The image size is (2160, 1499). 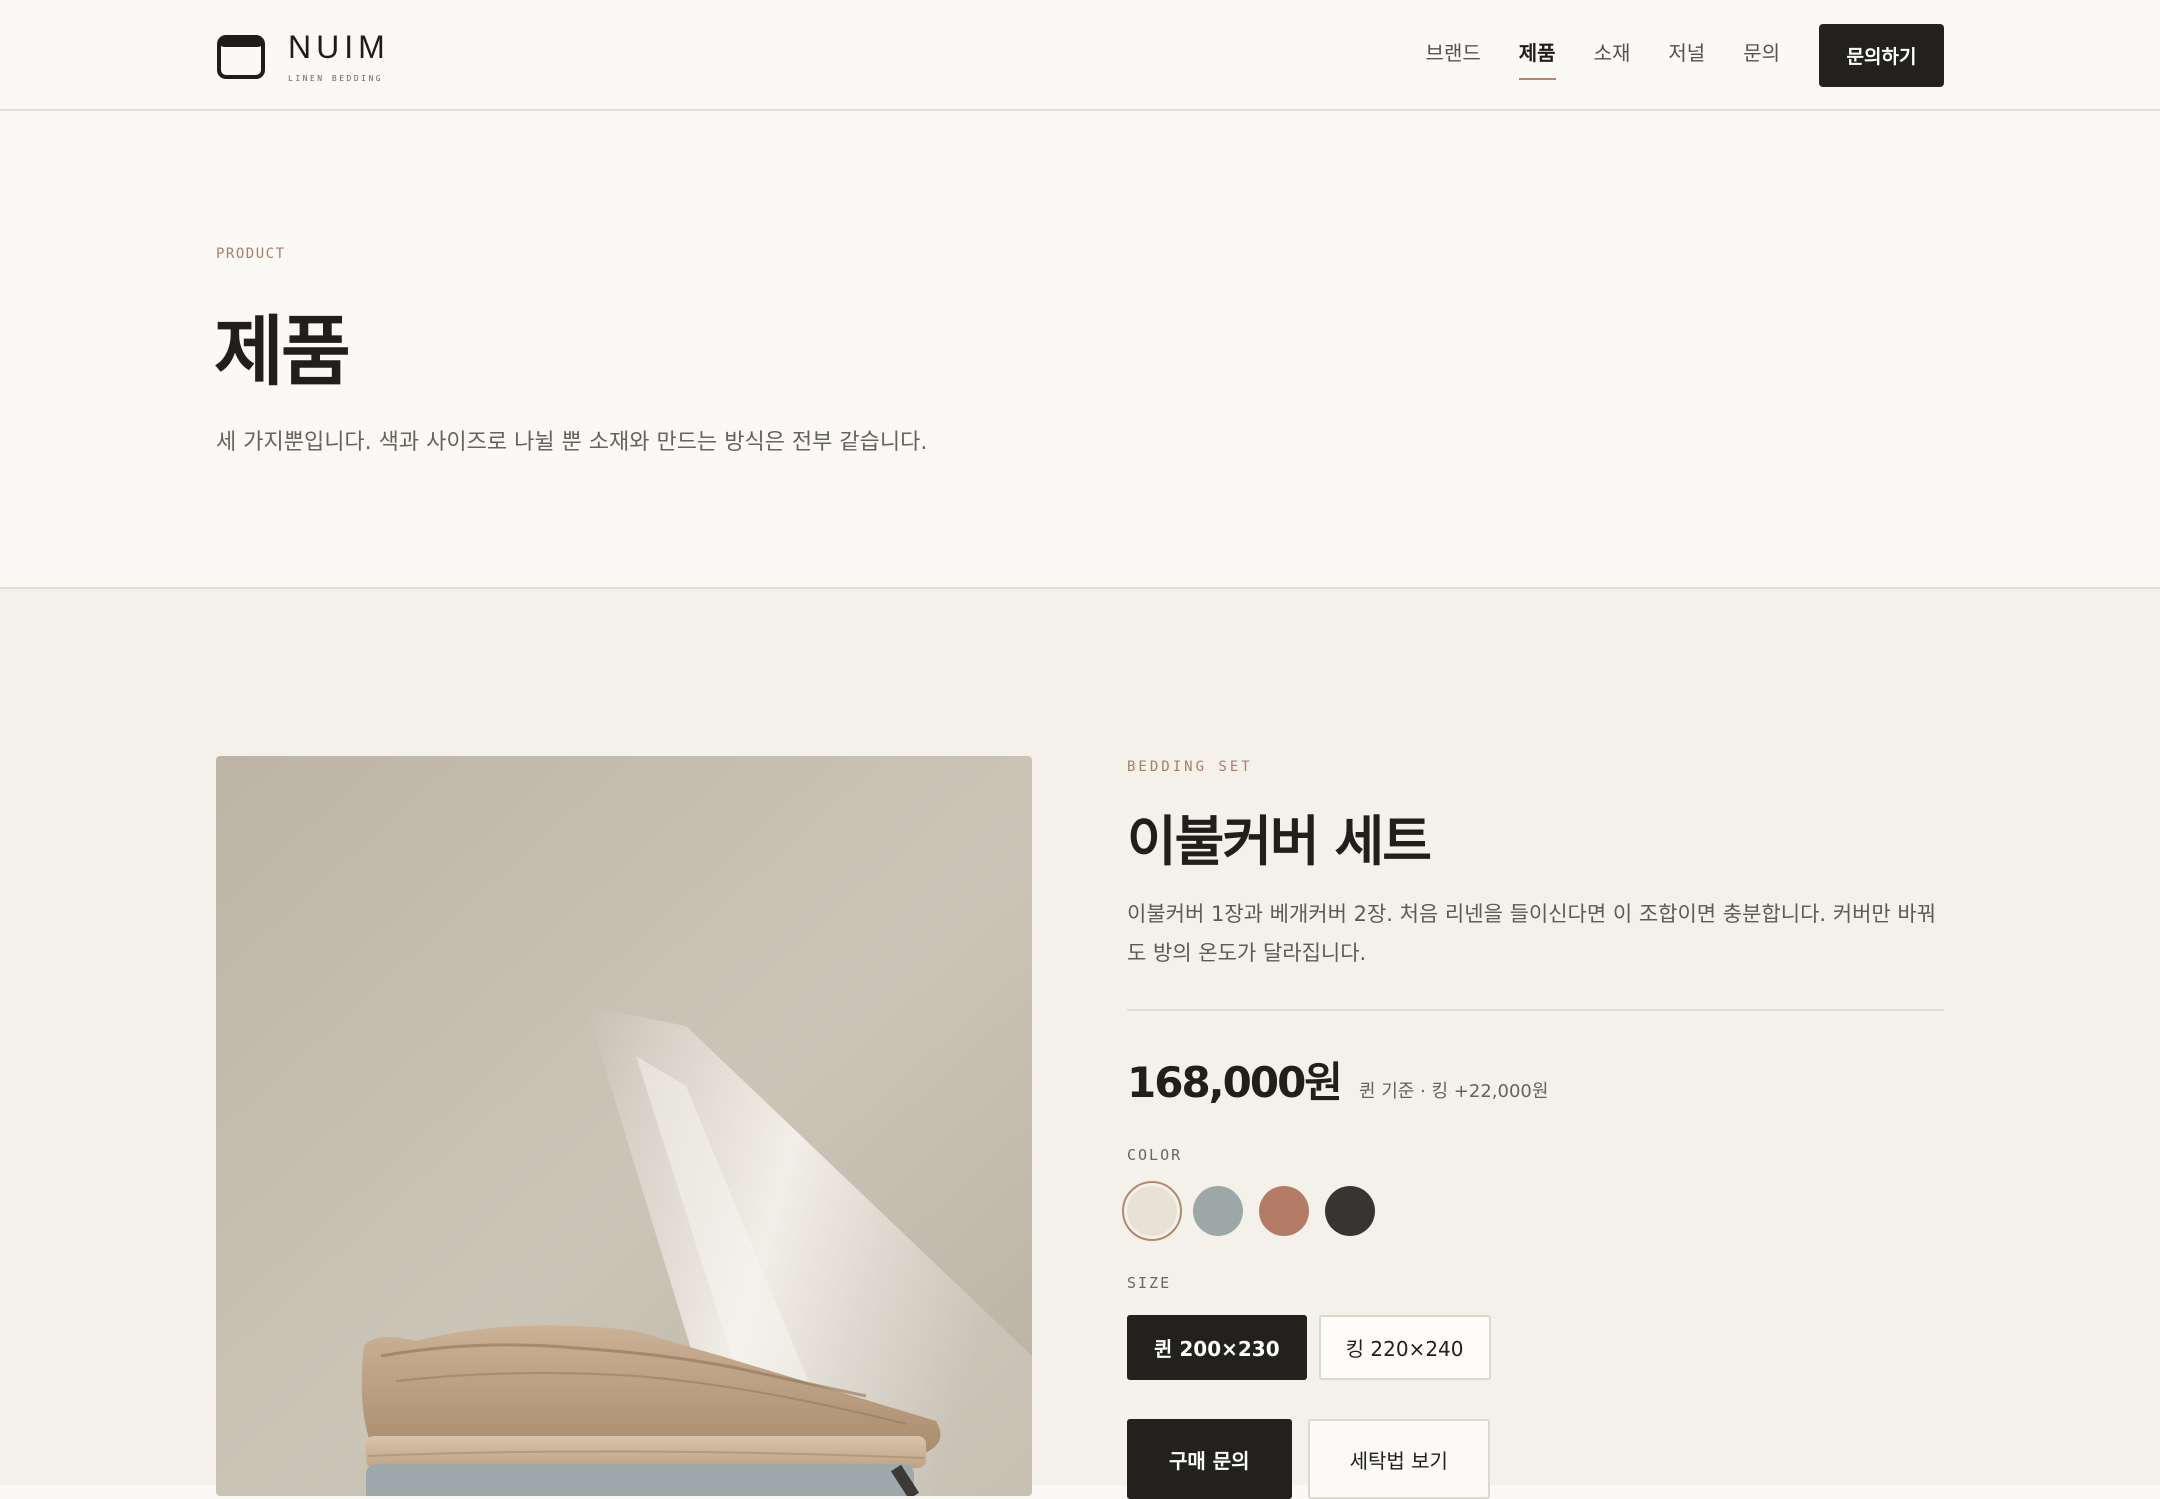 I want to click on logo-icon, so click(x=241, y=57).